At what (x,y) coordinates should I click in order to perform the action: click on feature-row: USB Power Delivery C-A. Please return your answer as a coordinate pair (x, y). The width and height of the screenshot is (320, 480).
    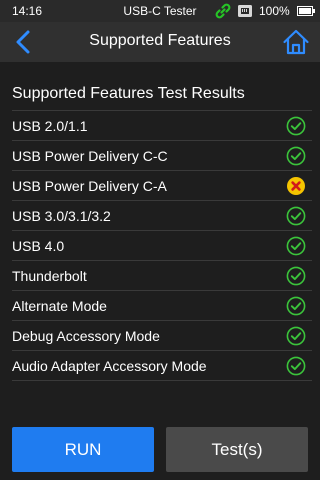
    Looking at the image, I should click on (162, 185).